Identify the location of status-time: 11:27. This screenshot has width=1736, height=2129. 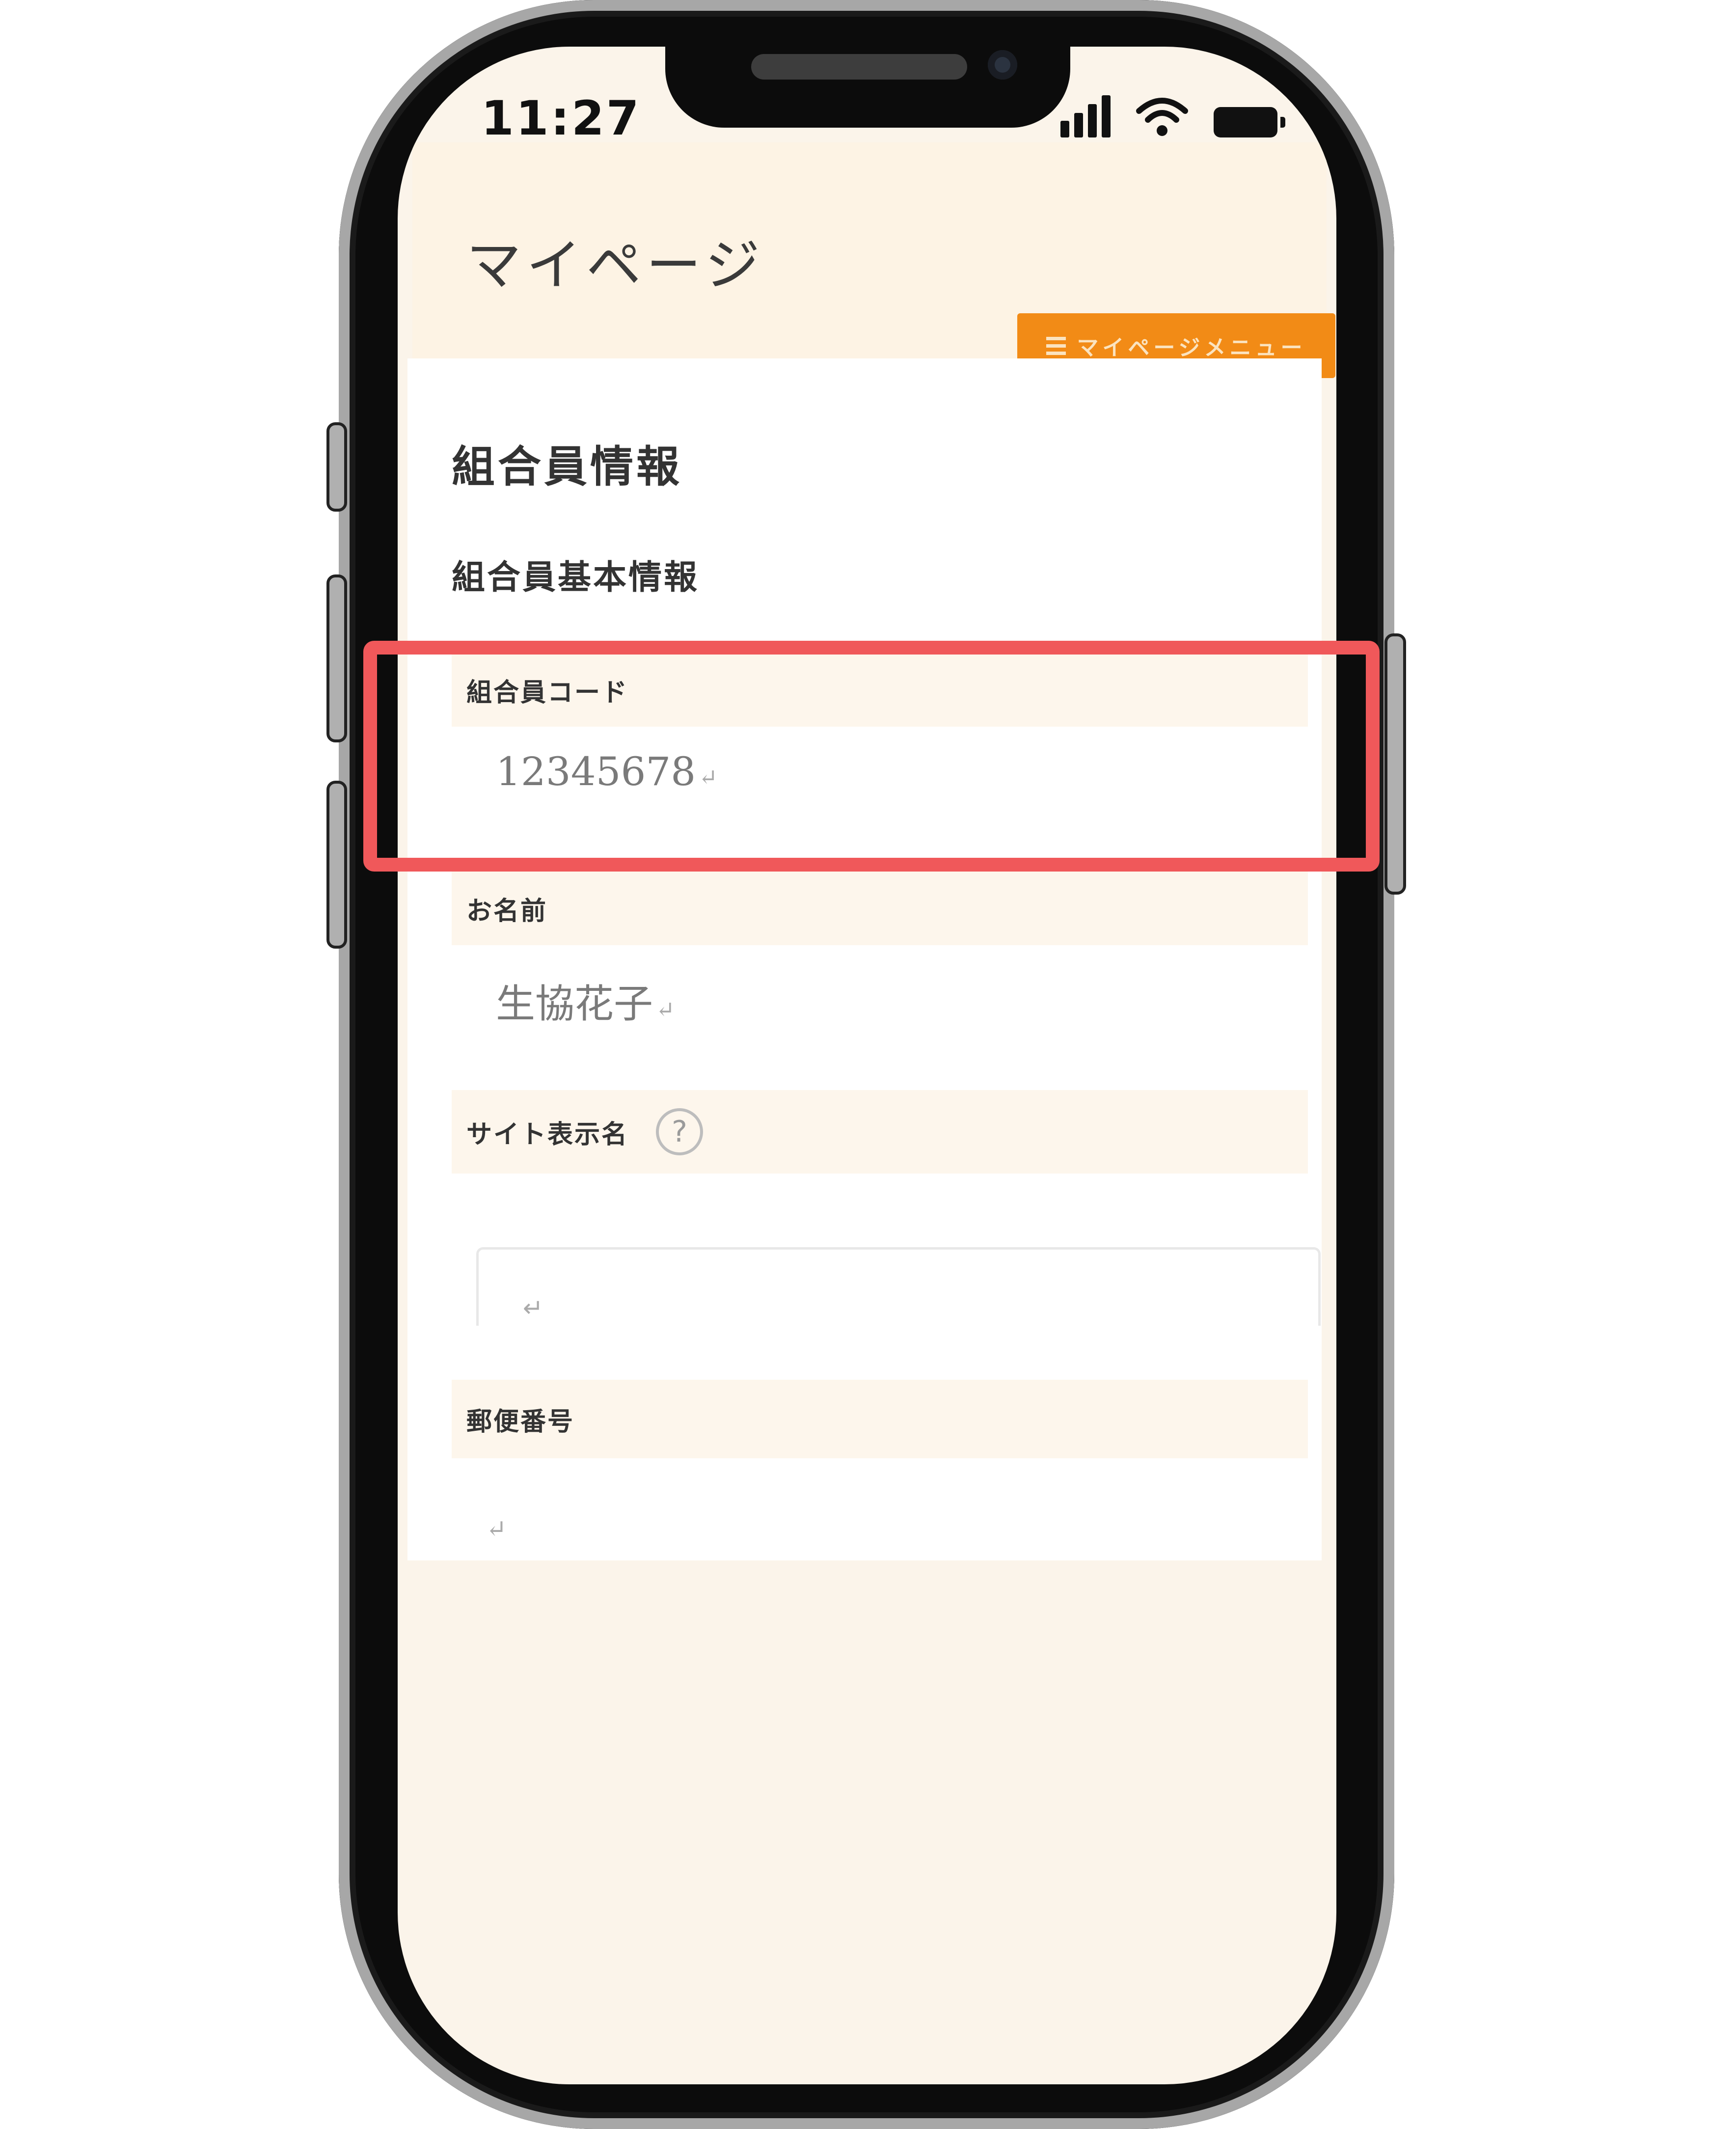
(561, 118).